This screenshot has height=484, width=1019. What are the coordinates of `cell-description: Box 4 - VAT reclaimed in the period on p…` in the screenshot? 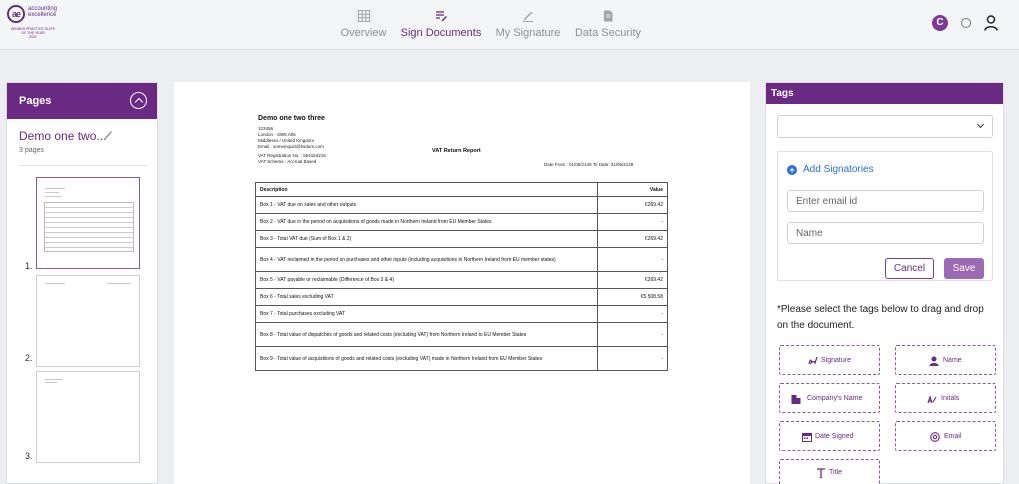 It's located at (426, 259).